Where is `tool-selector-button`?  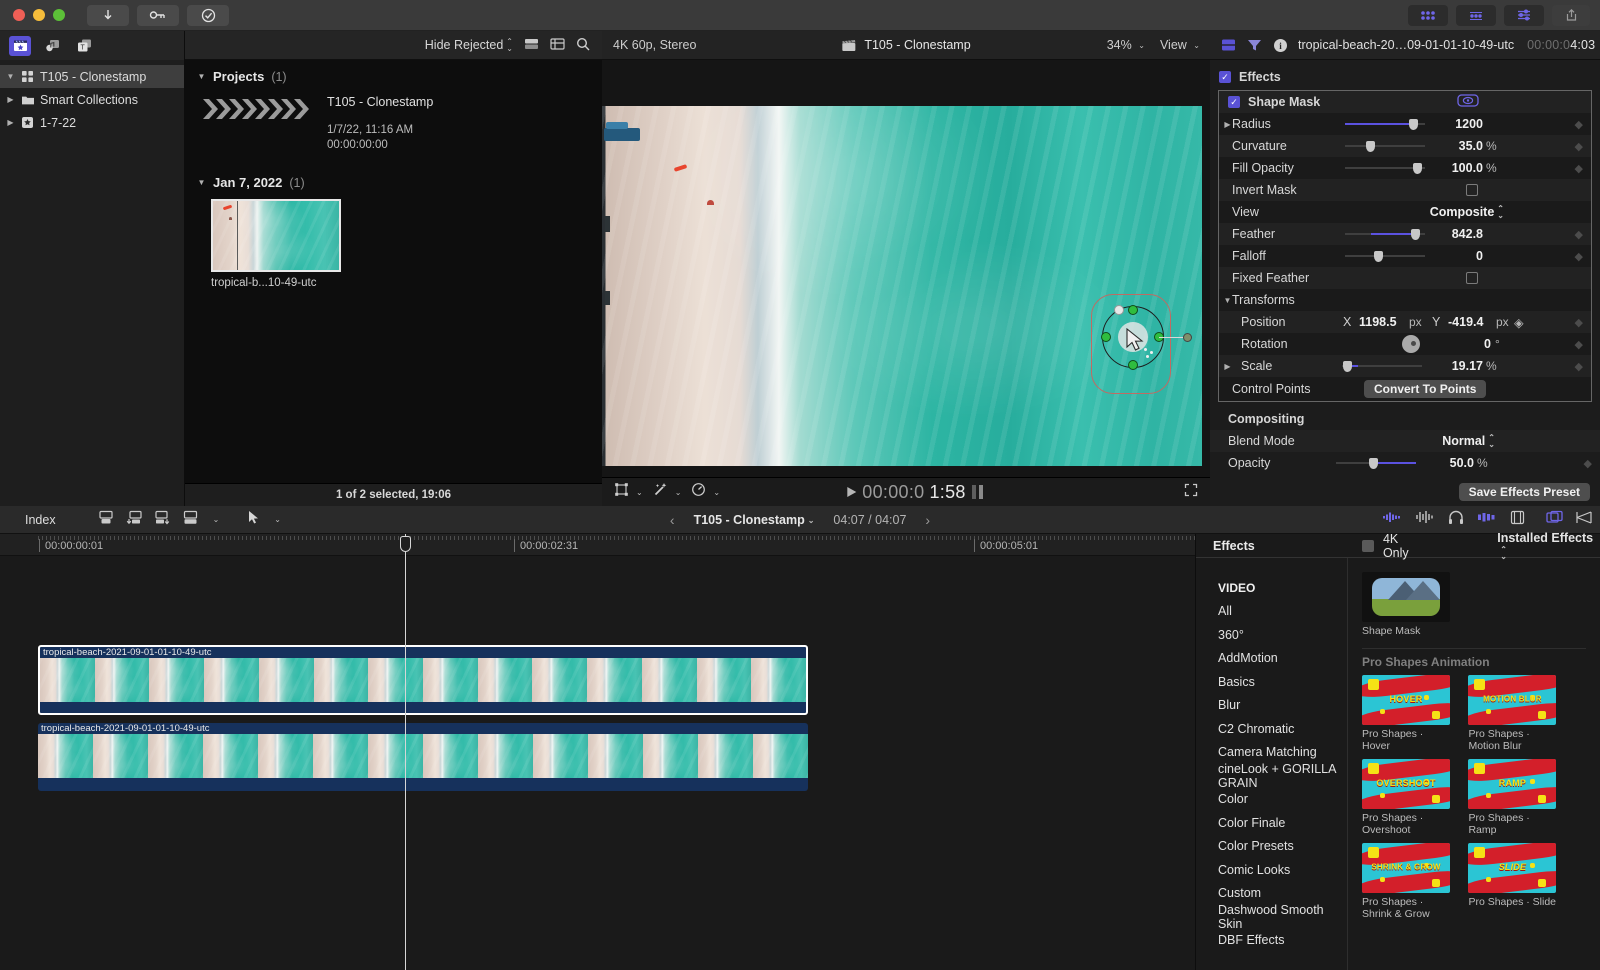 tool-selector-button is located at coordinates (254, 520).